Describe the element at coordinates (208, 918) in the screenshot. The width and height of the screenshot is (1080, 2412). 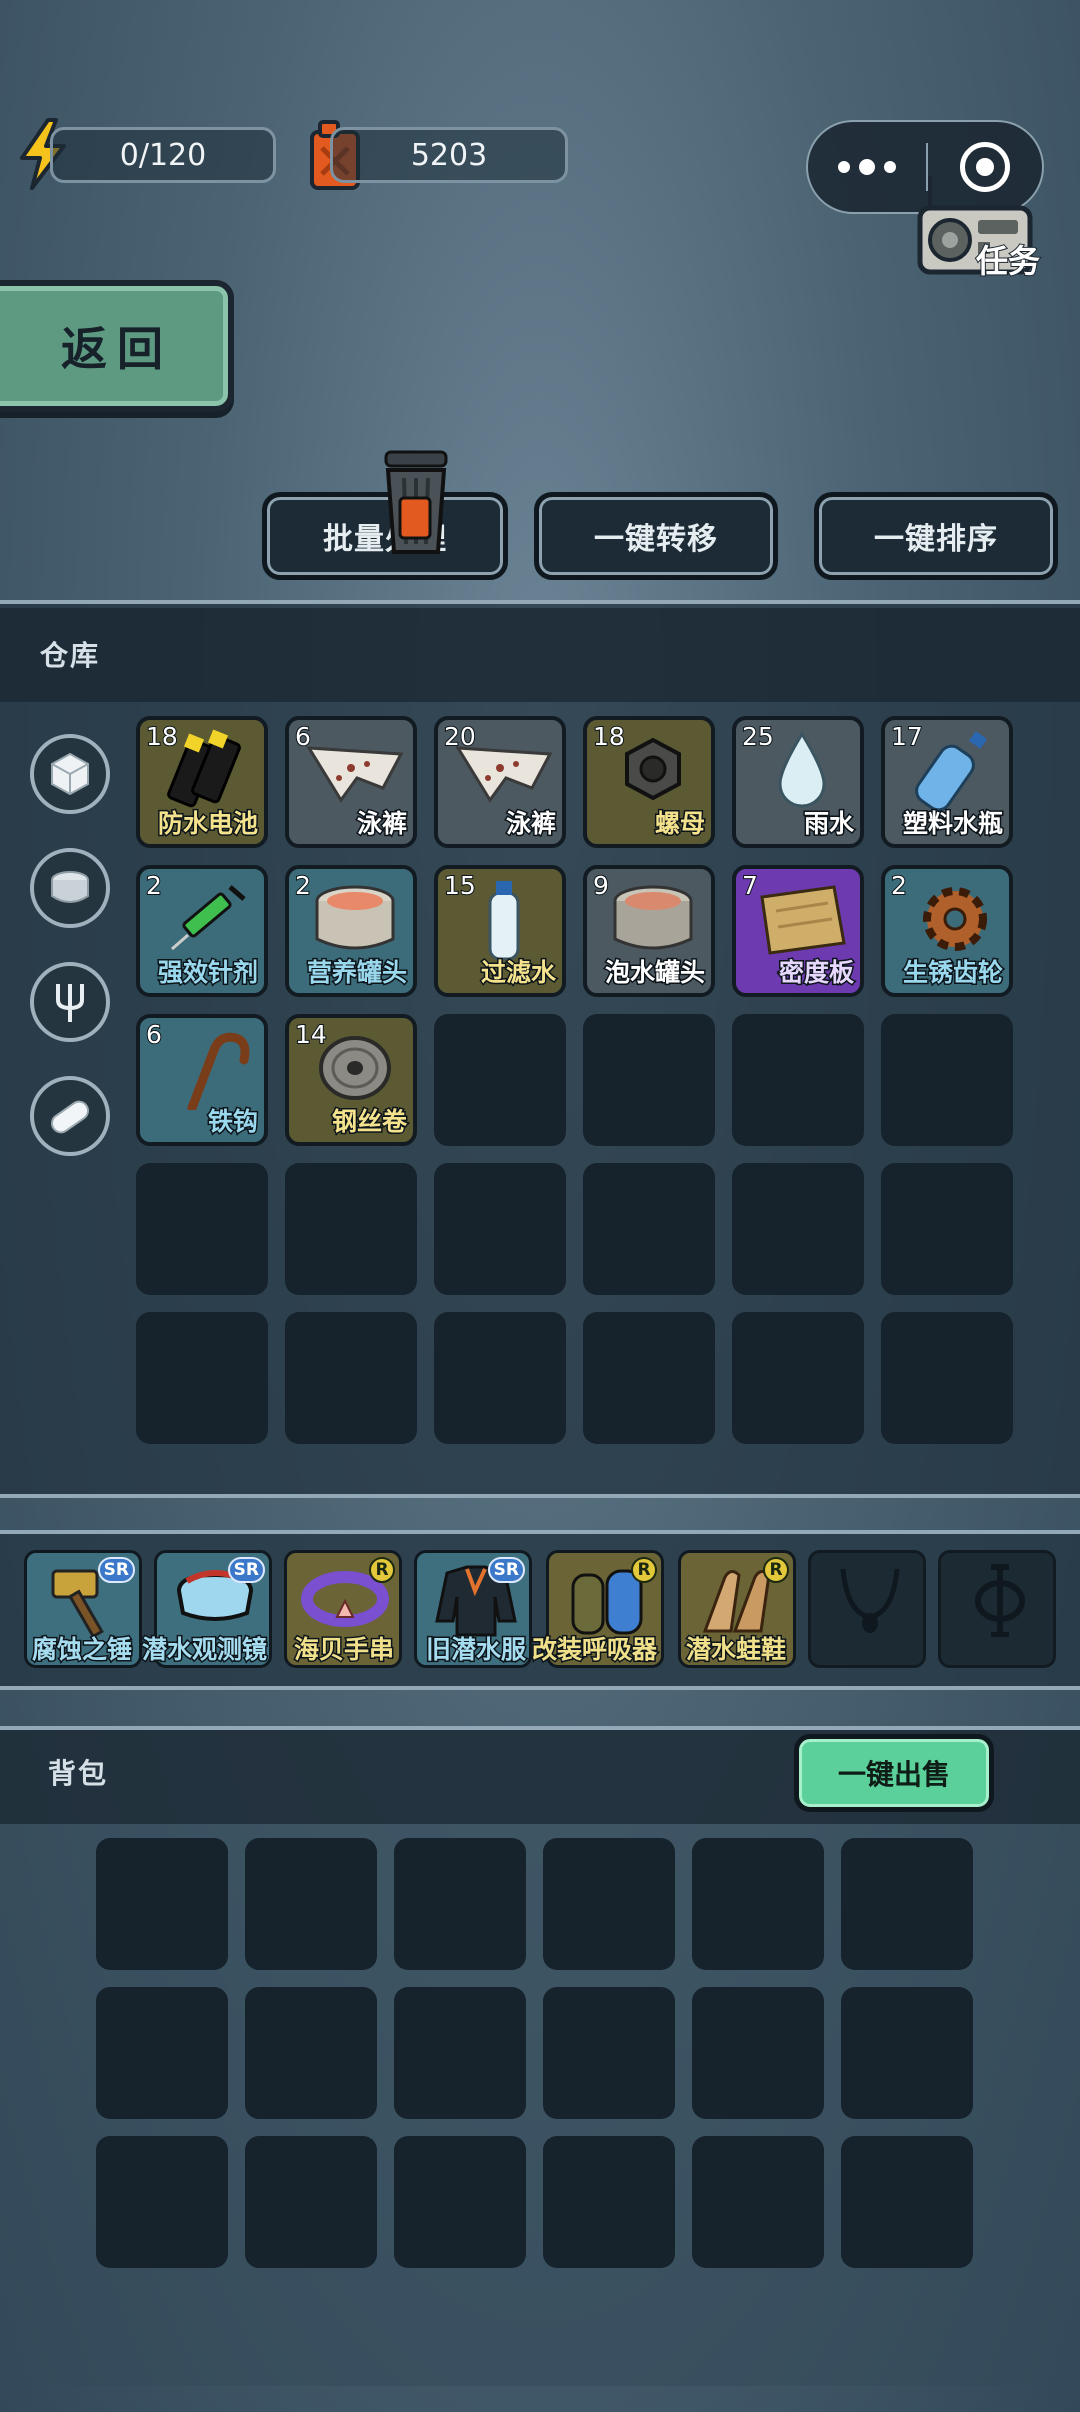
I see `syringe-icon` at that location.